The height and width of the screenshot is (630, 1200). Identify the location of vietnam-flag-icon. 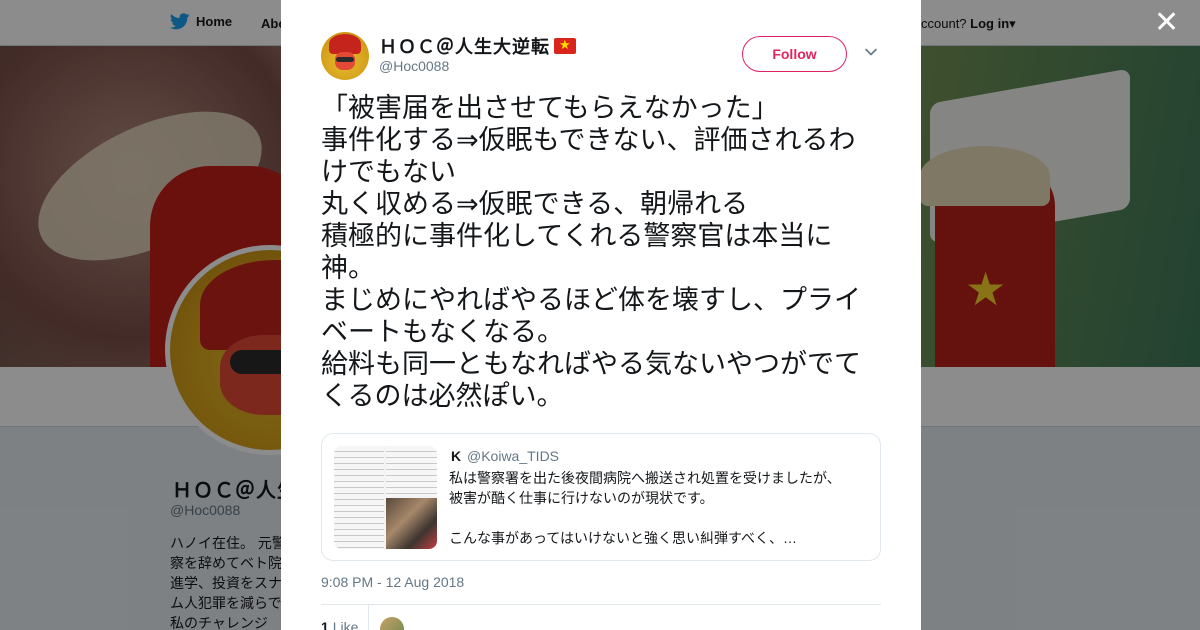
(565, 45).